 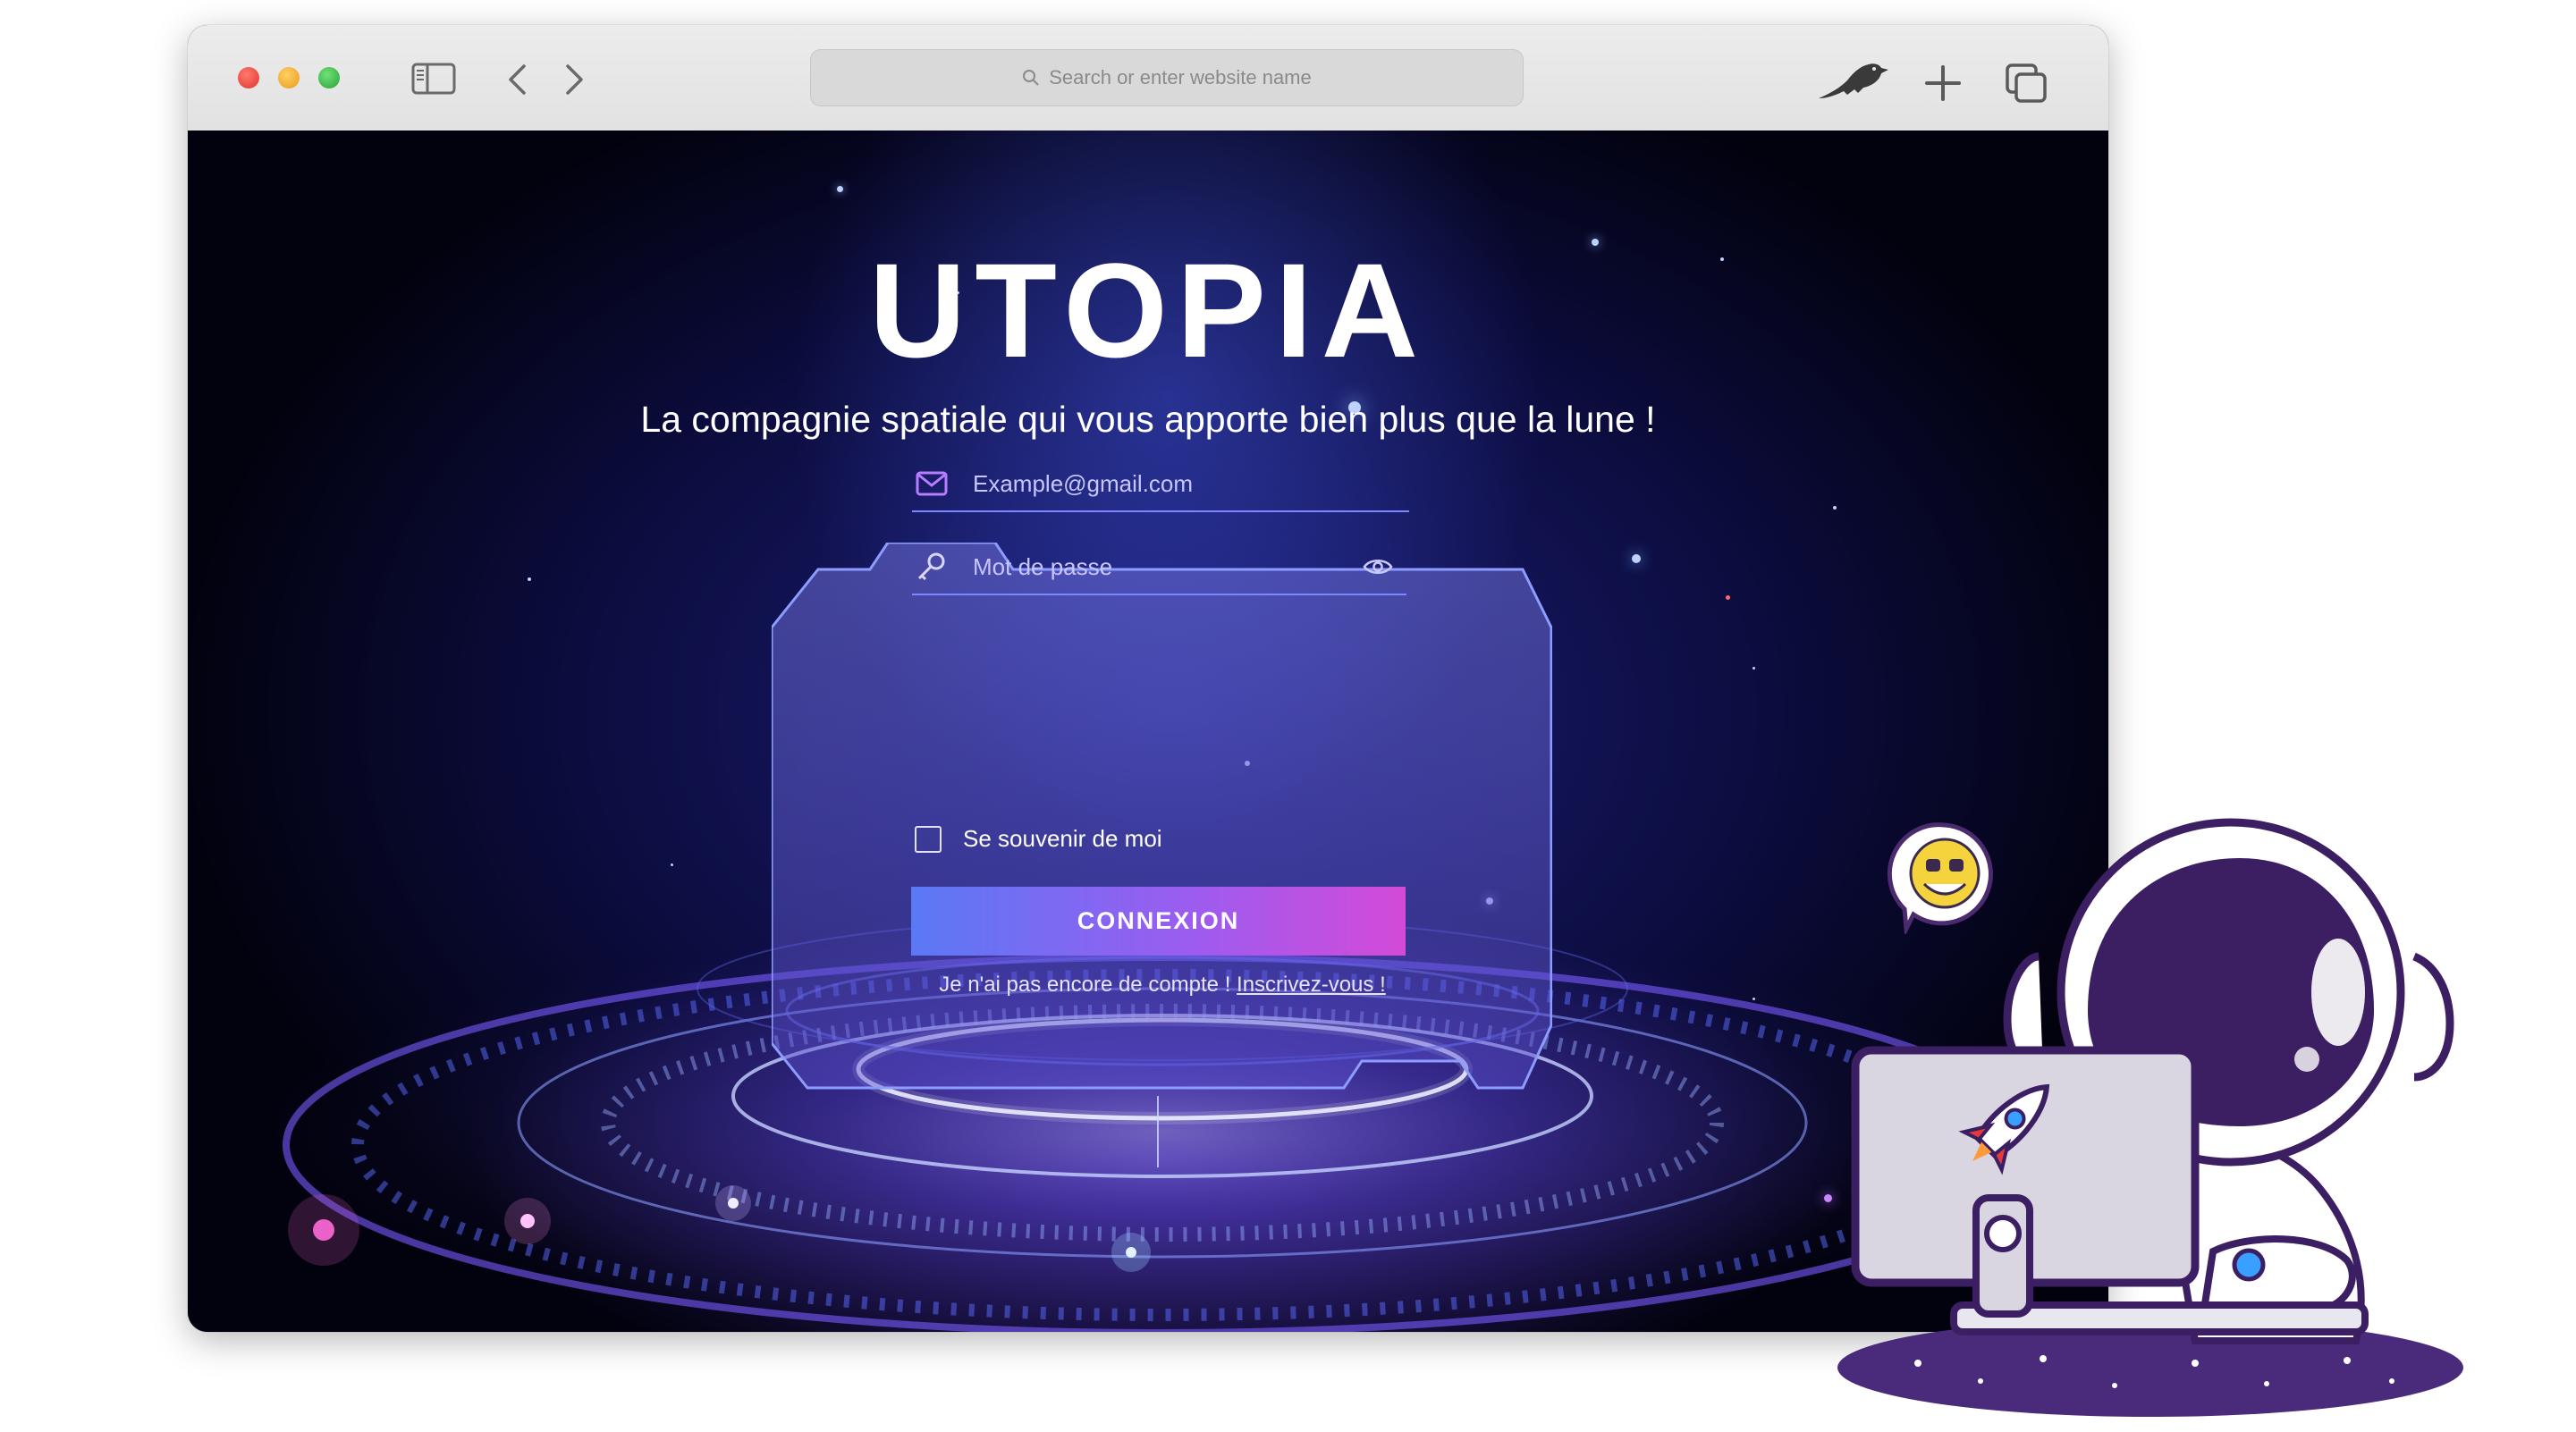 What do you see at coordinates (329, 77) in the screenshot?
I see `zoom-window-button` at bounding box center [329, 77].